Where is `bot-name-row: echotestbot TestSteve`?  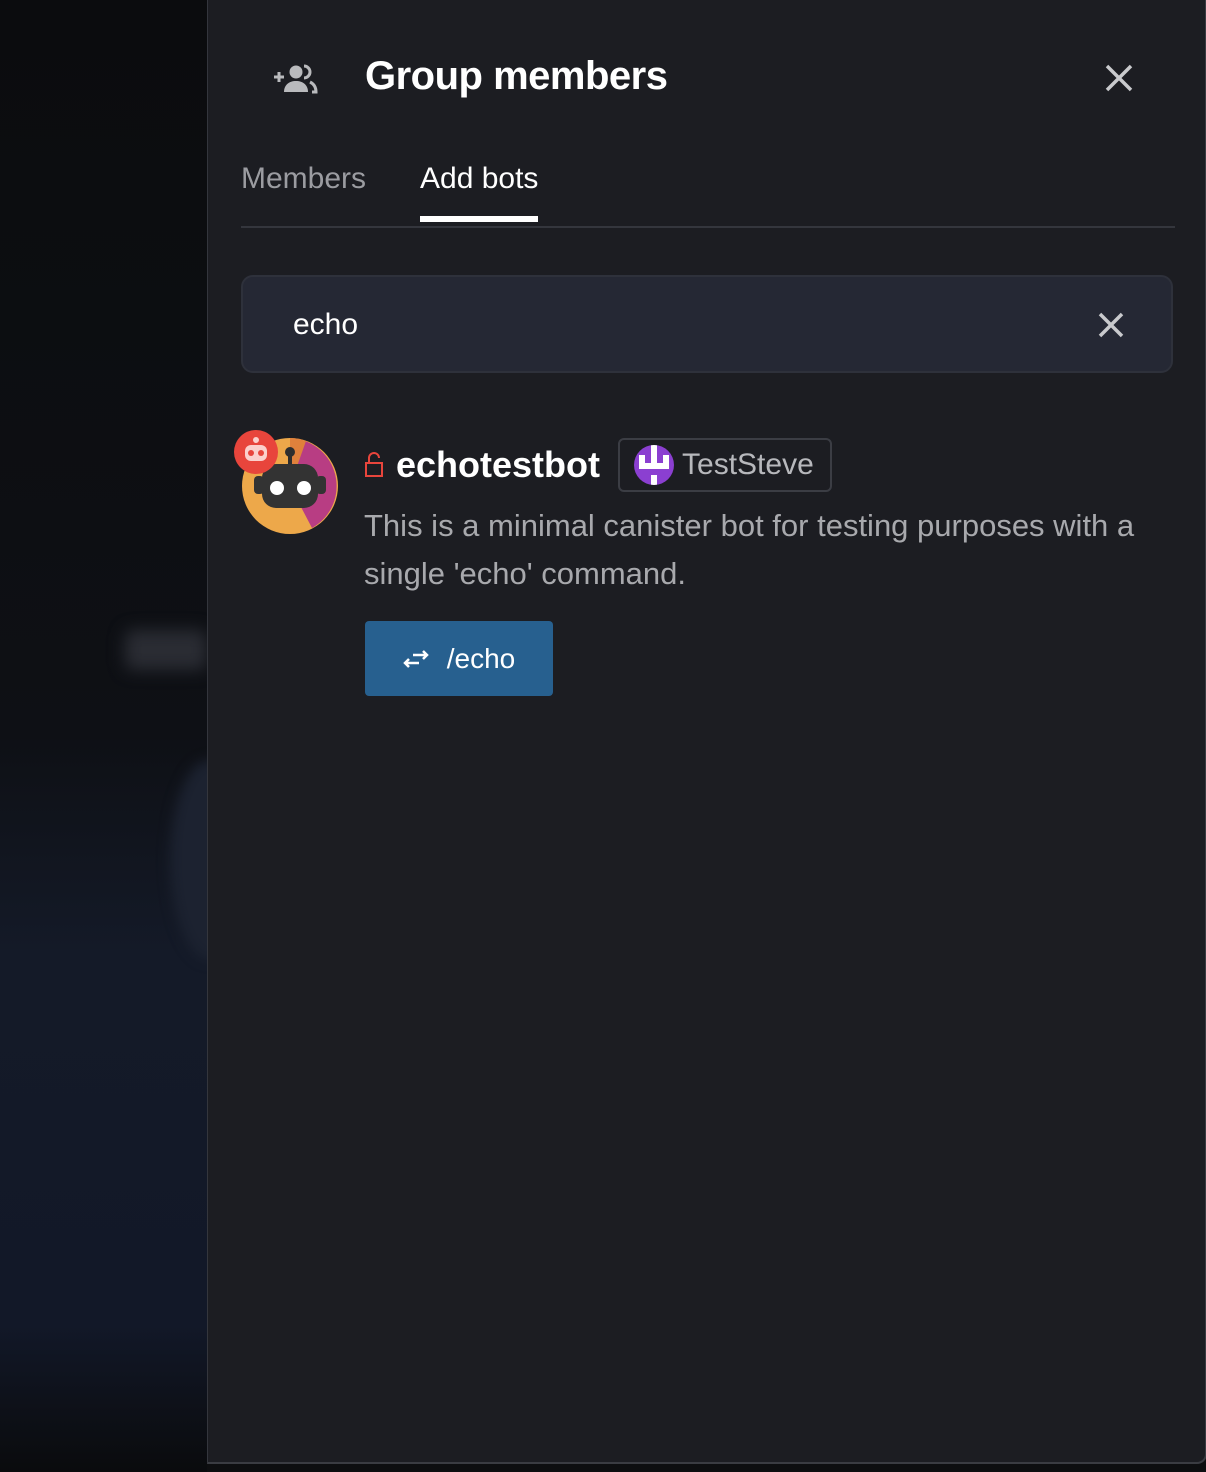 bot-name-row: echotestbot TestSteve is located at coordinates (598, 465).